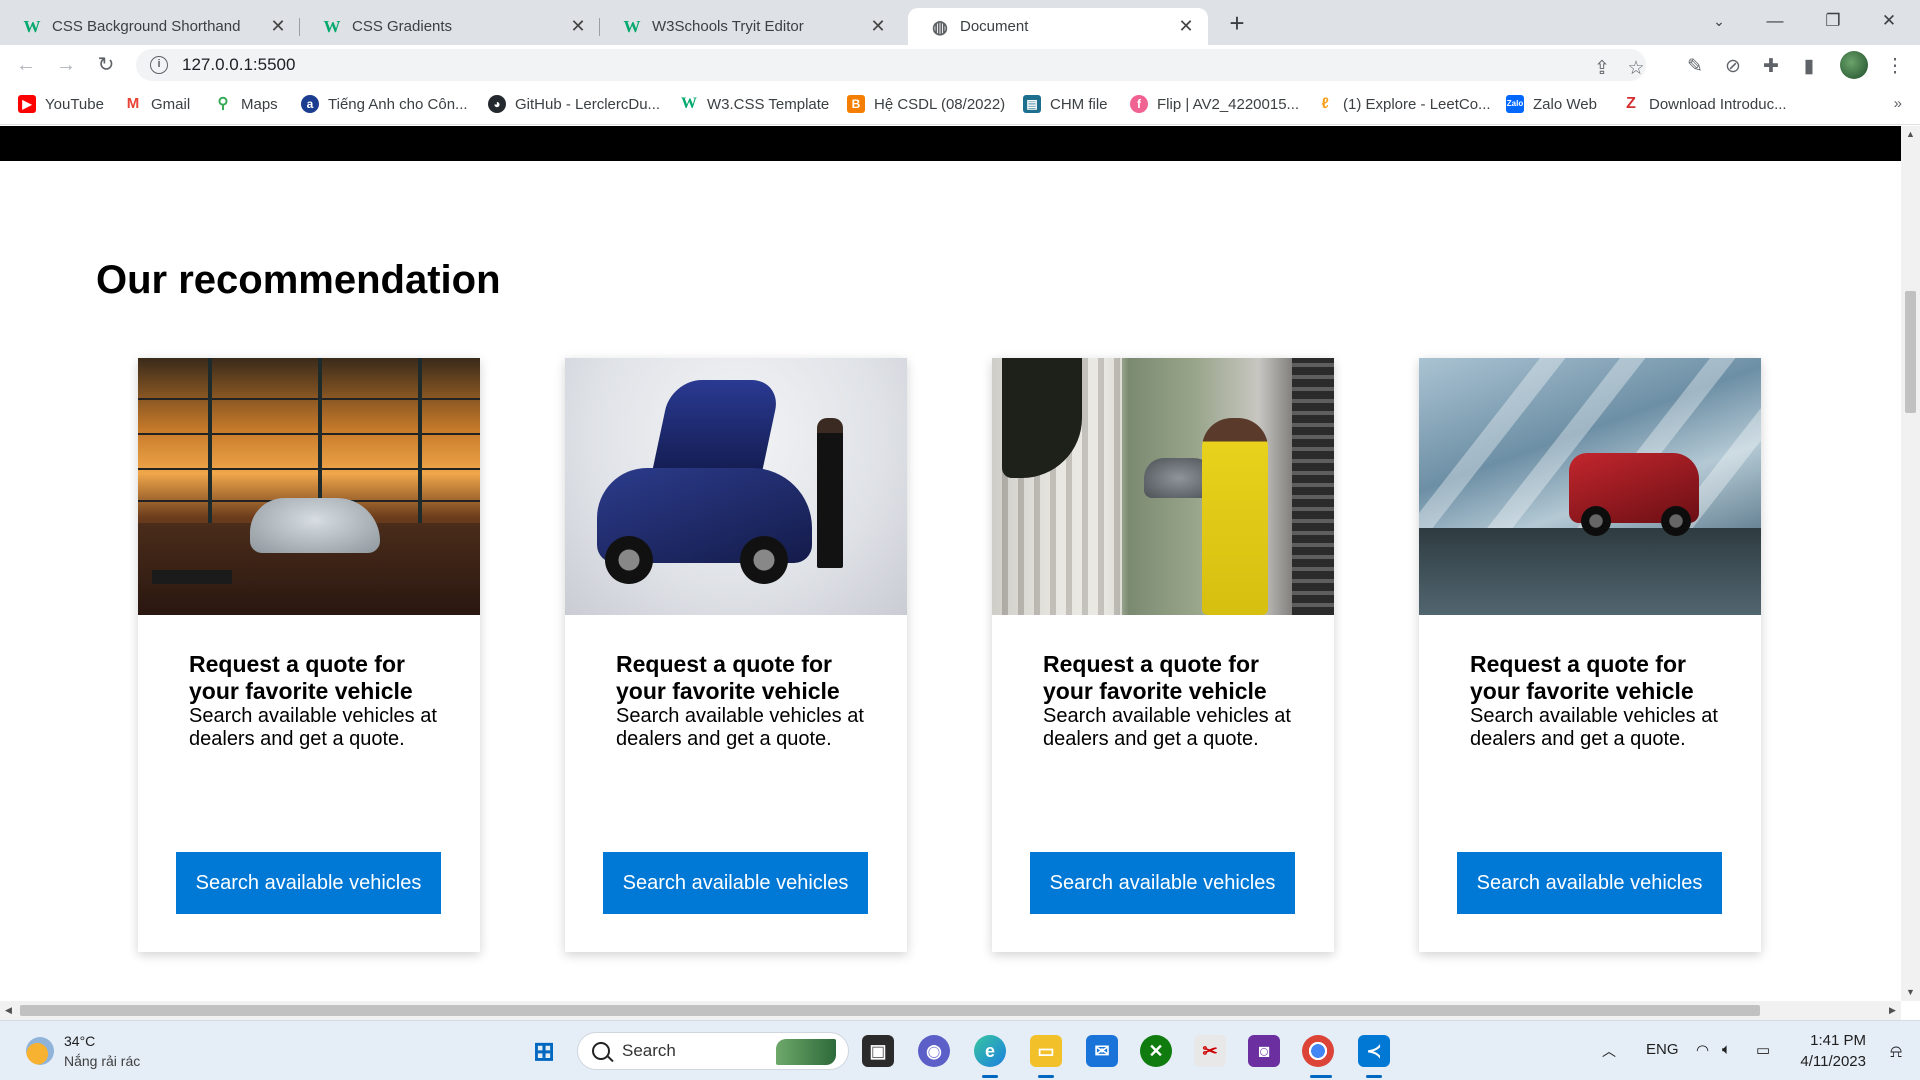  Describe the element at coordinates (150, 26) in the screenshot. I see `tab-css-background-shorthand: W CSS Background Shorthand ✕` at that location.